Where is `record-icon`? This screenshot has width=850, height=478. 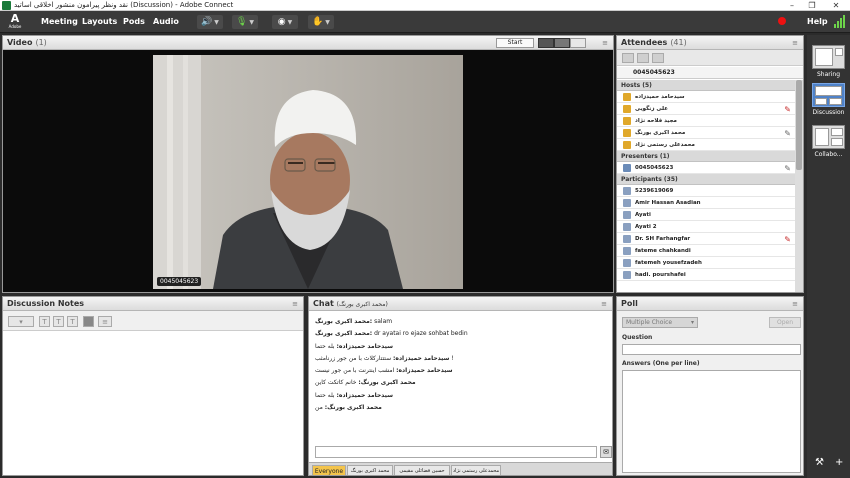 record-icon is located at coordinates (782, 21).